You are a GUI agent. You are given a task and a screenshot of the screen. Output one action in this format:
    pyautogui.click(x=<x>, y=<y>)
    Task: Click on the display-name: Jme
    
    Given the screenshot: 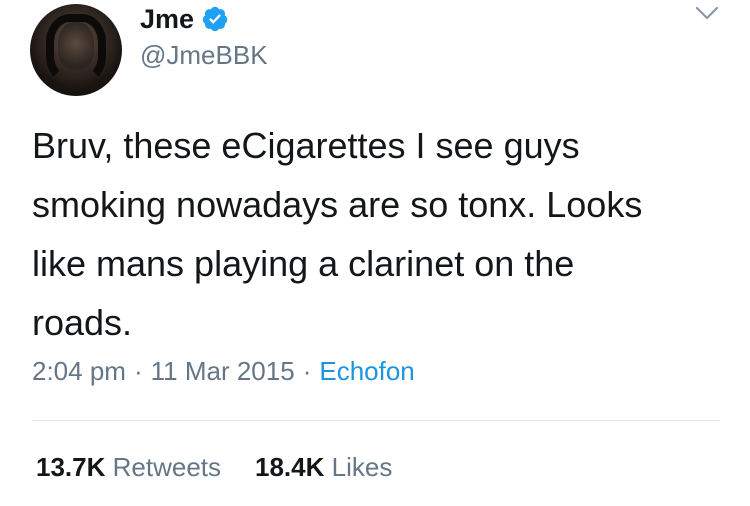 What is the action you would take?
    pyautogui.click(x=167, y=19)
    